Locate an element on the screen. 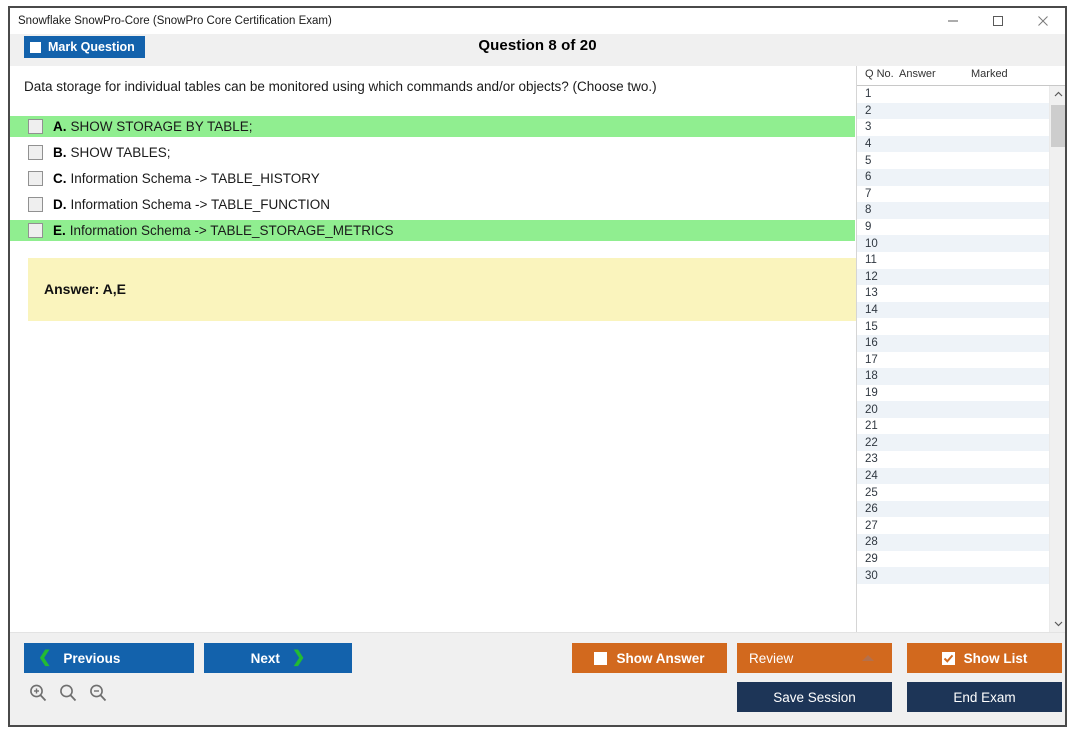 The width and height of the screenshot is (1075, 735). question-list-row: 15 is located at coordinates (953, 326).